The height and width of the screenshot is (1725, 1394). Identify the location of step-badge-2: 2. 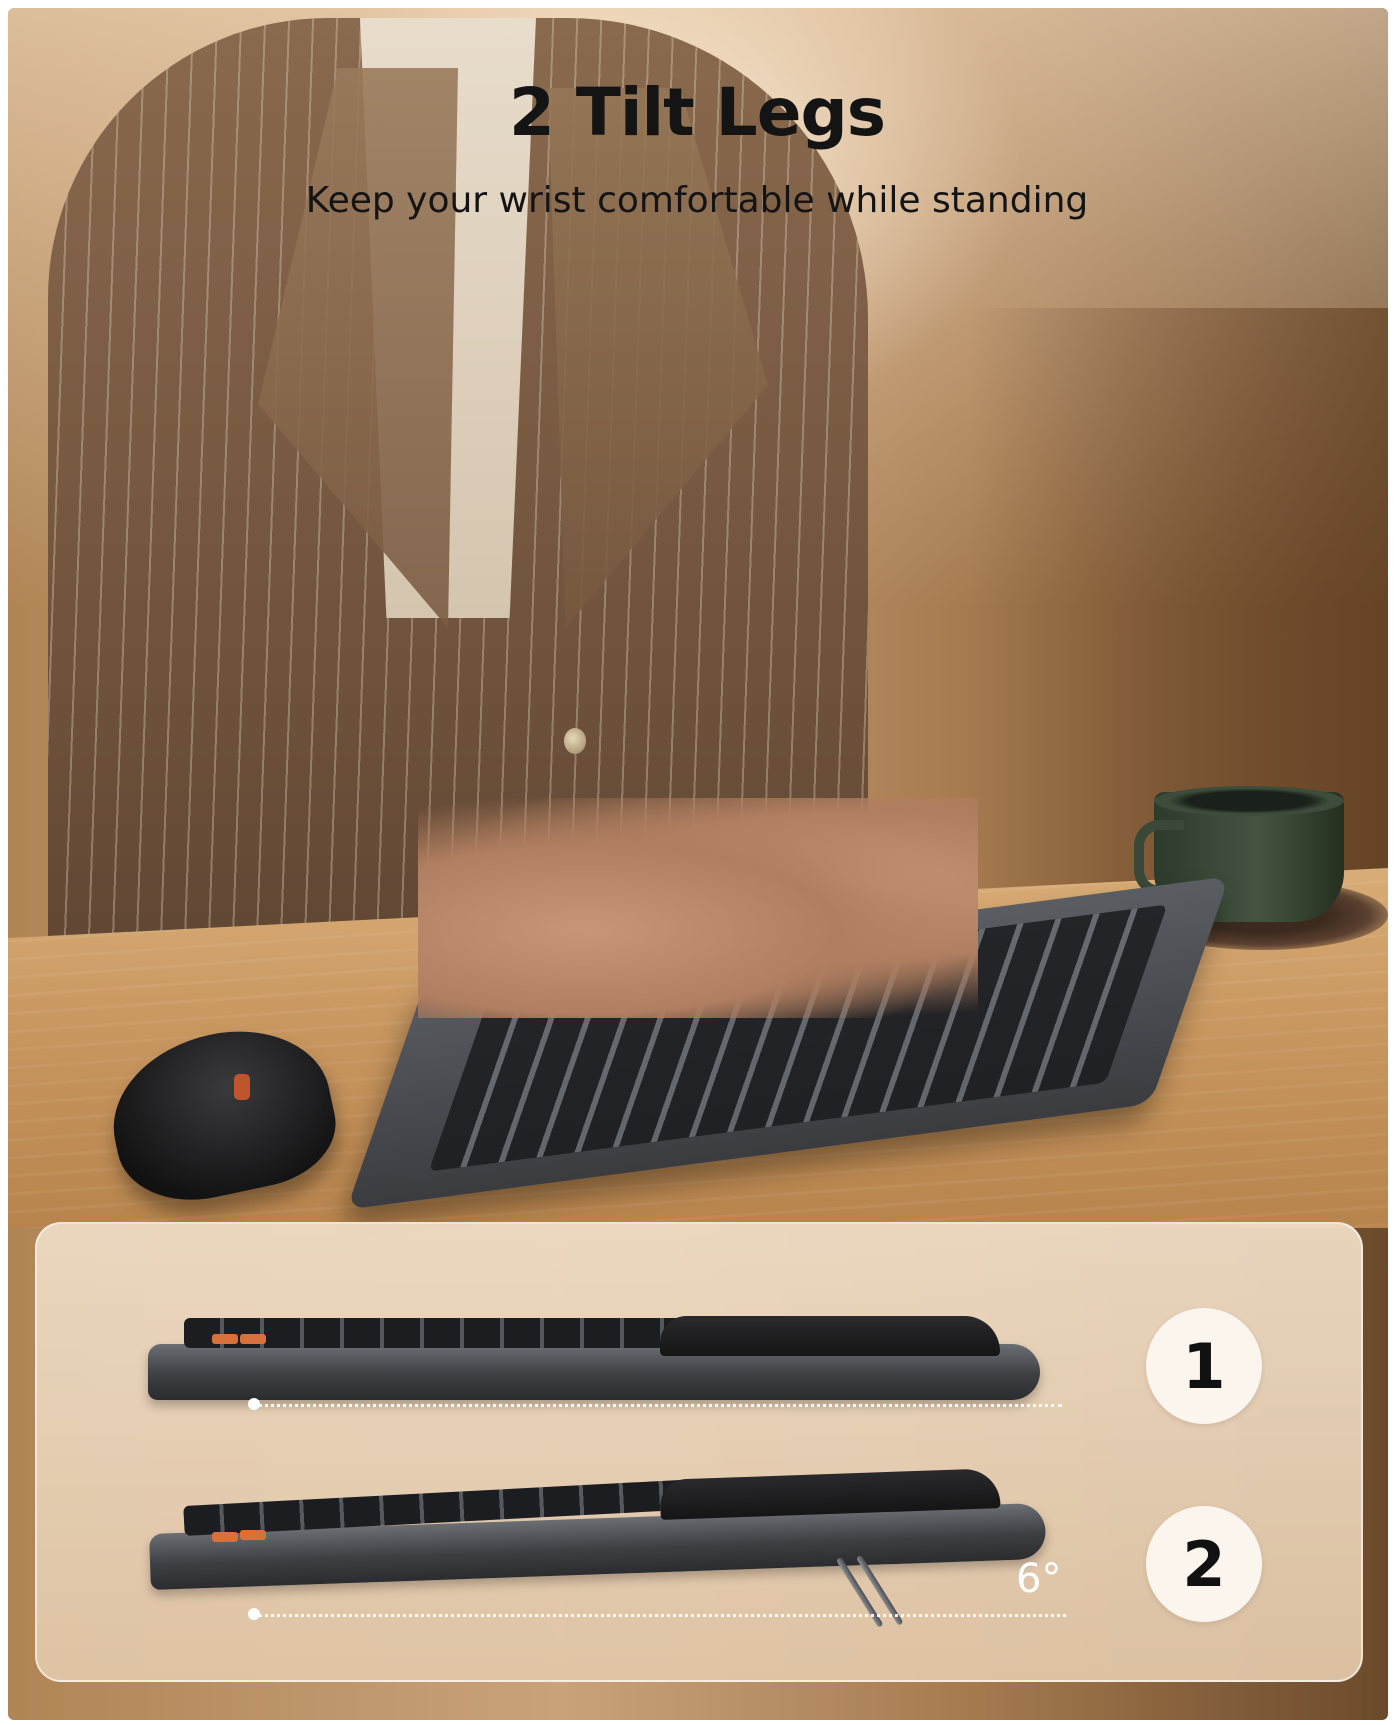
(1204, 1564).